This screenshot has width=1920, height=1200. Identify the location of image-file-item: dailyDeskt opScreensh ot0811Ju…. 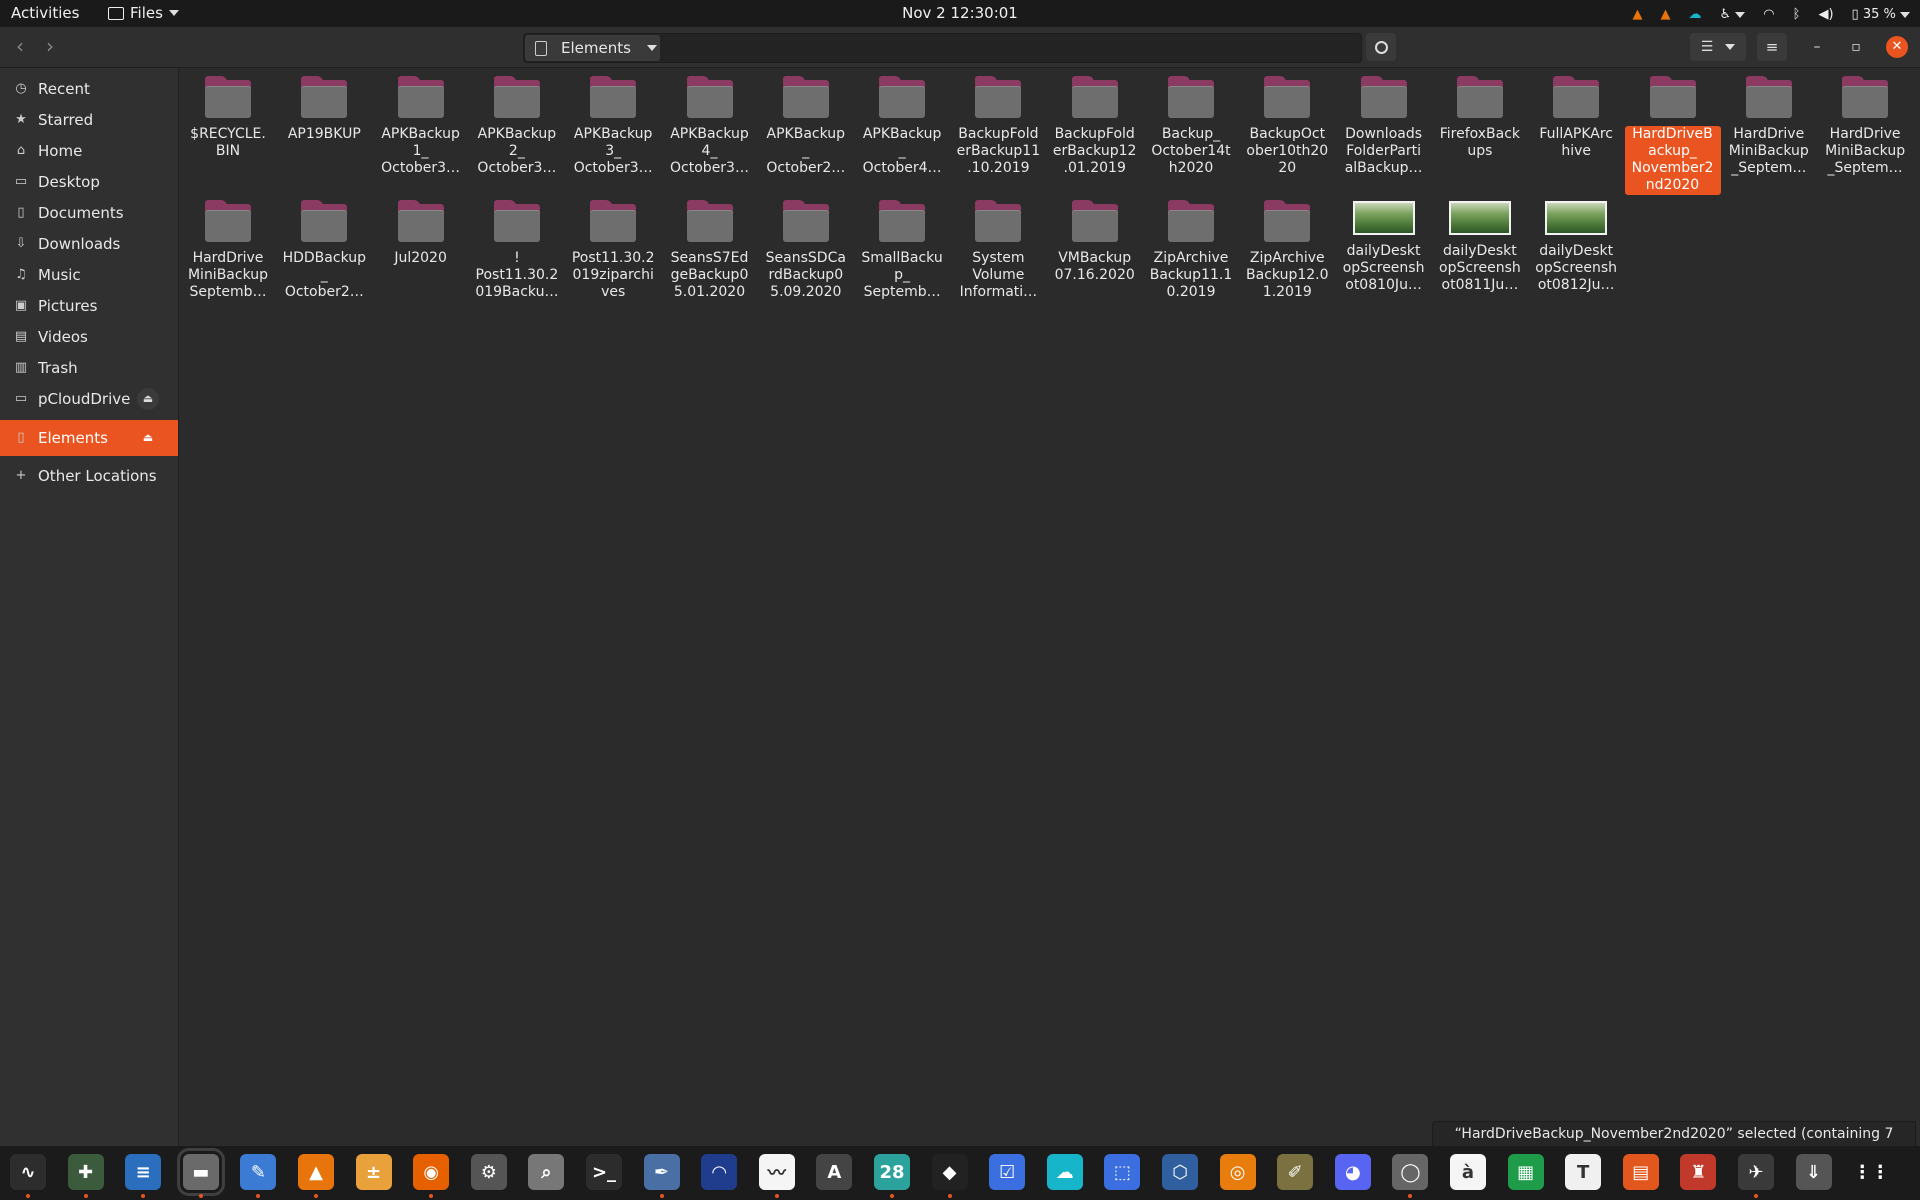
(1480, 243).